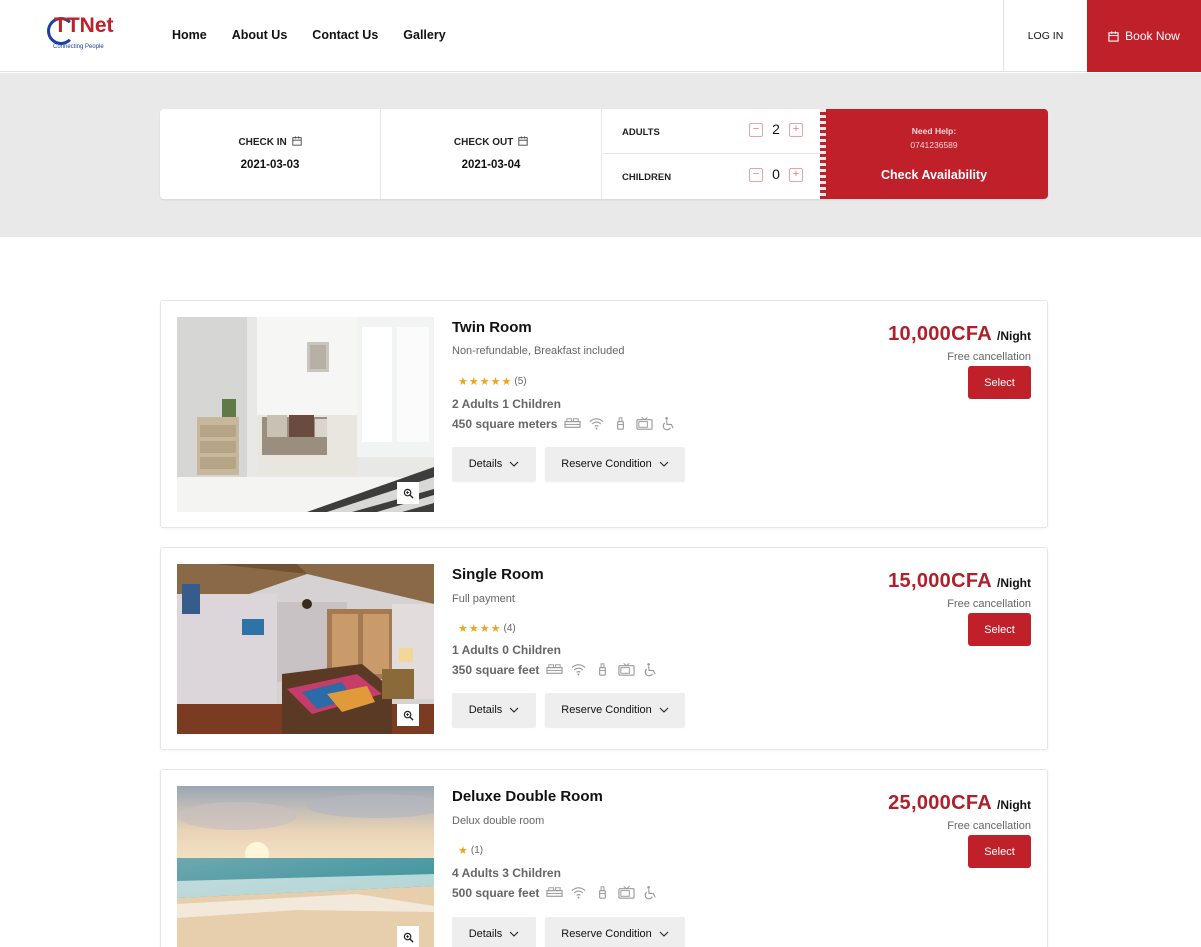  What do you see at coordinates (596, 424) in the screenshot?
I see `wifi-icon` at bounding box center [596, 424].